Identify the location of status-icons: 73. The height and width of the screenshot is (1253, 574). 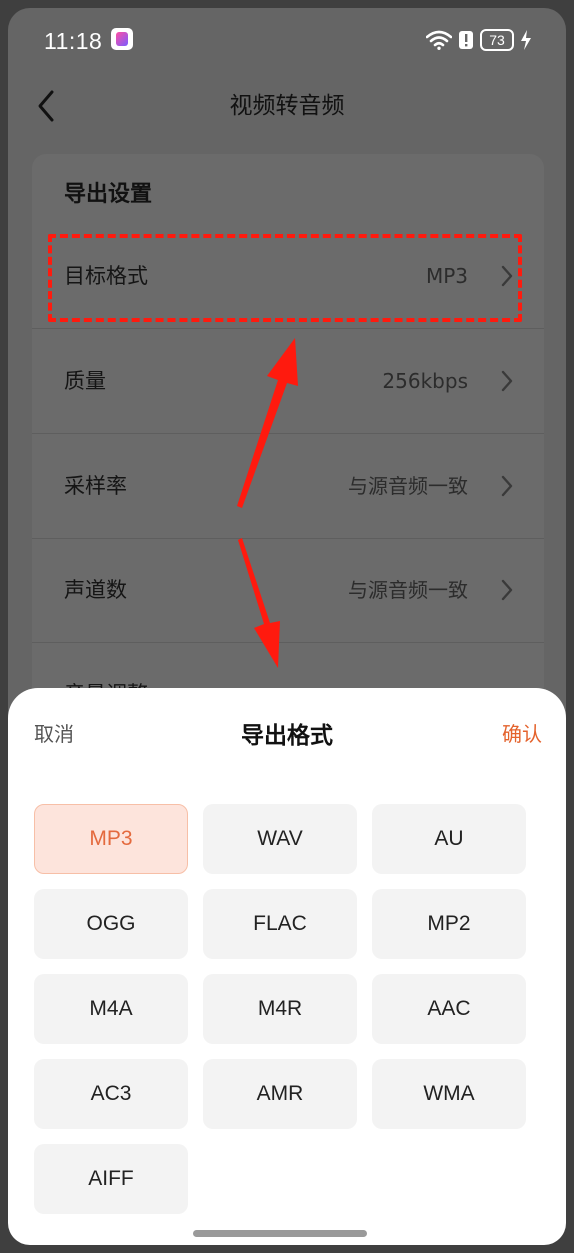
(479, 40).